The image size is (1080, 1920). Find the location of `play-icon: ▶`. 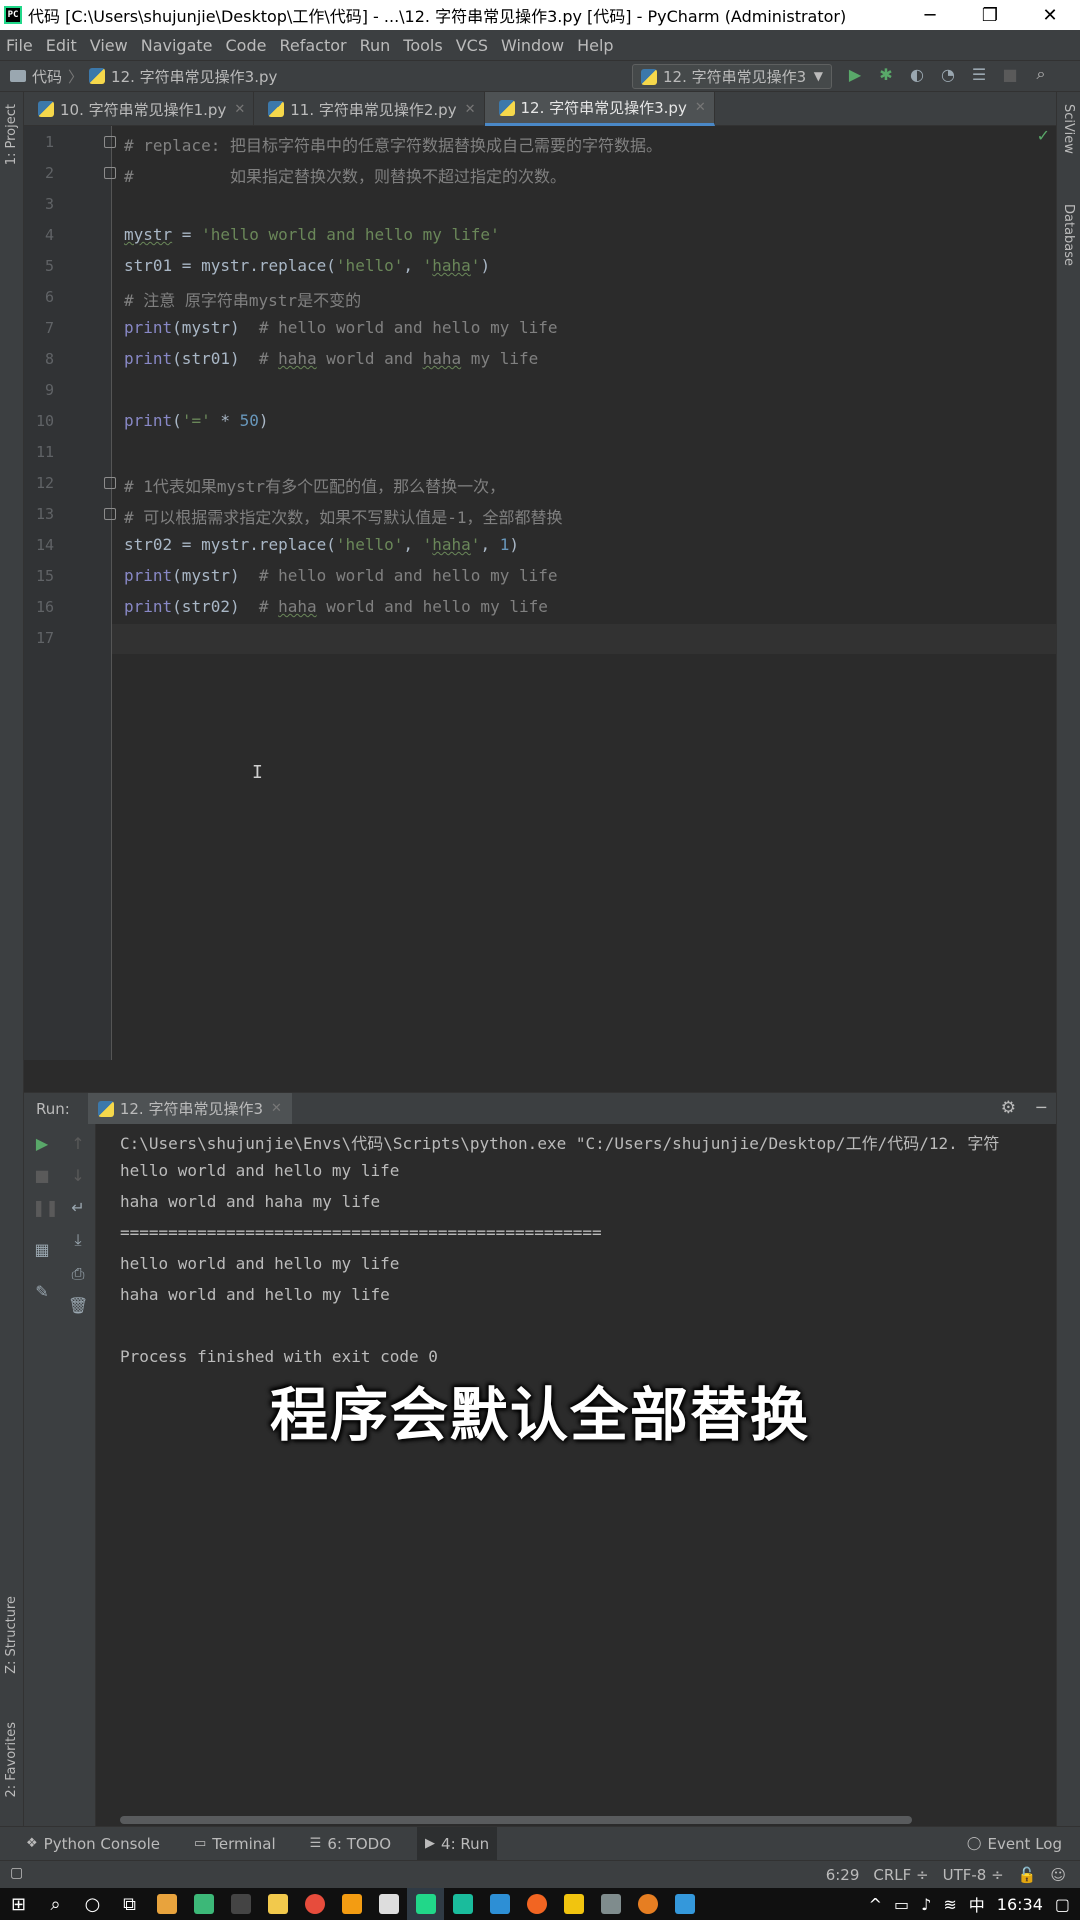

play-icon: ▶ is located at coordinates (855, 74).